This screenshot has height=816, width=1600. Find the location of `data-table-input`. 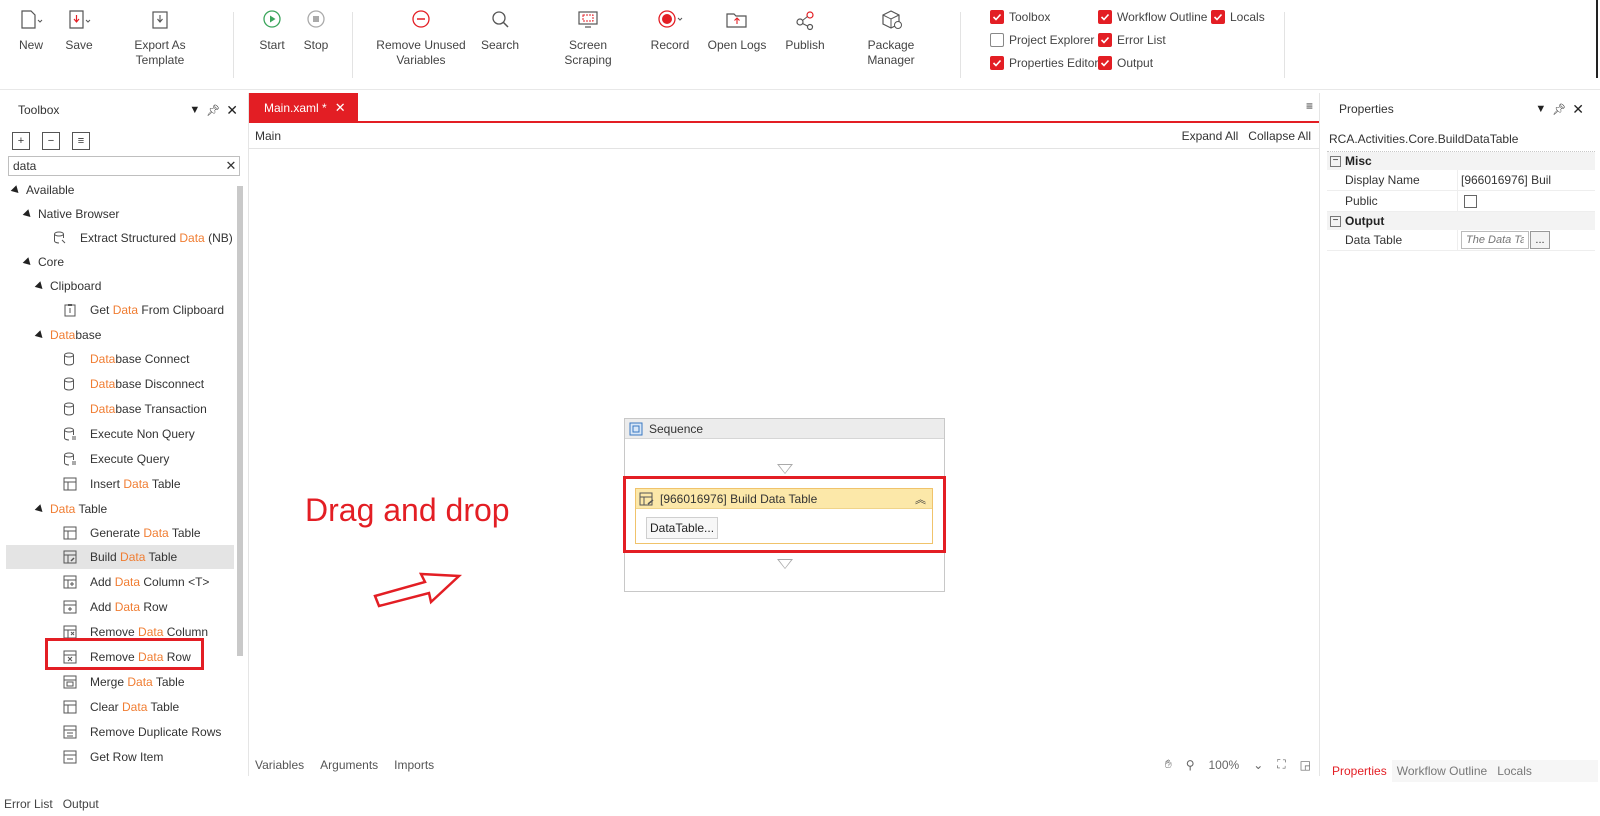

data-table-input is located at coordinates (1495, 240).